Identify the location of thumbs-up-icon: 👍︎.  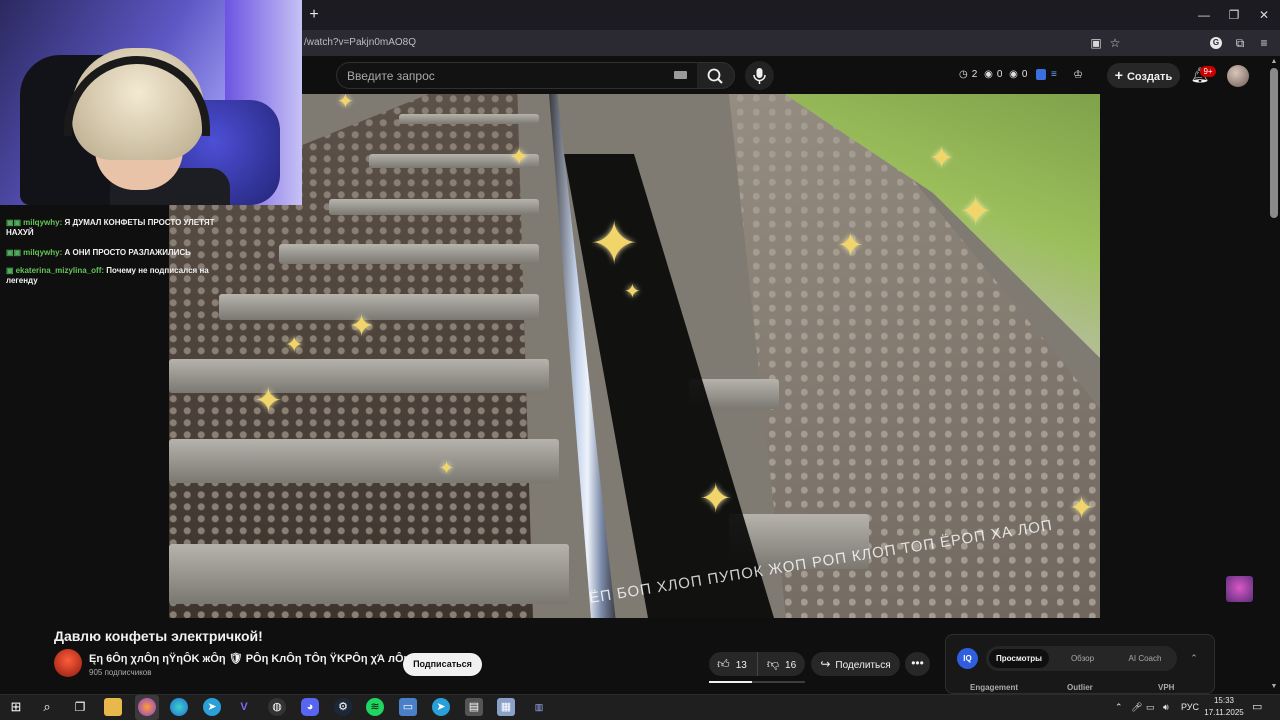
(723, 664).